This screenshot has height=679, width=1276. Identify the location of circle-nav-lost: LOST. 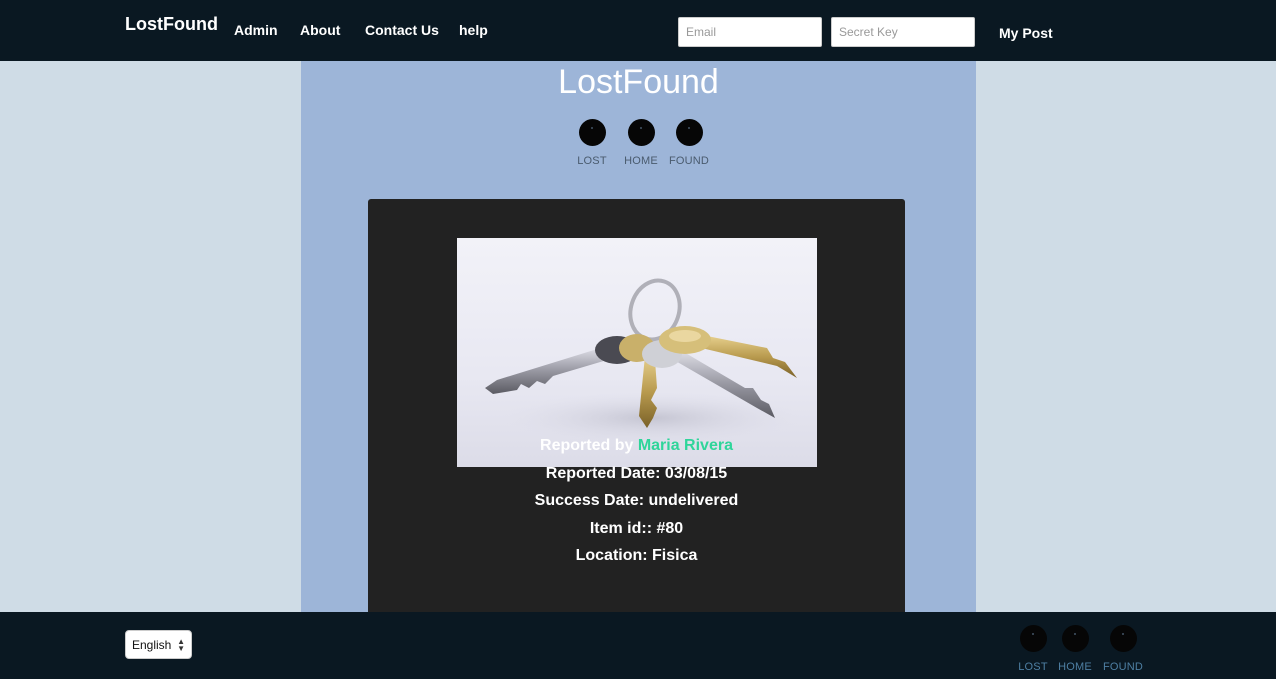
(592, 143).